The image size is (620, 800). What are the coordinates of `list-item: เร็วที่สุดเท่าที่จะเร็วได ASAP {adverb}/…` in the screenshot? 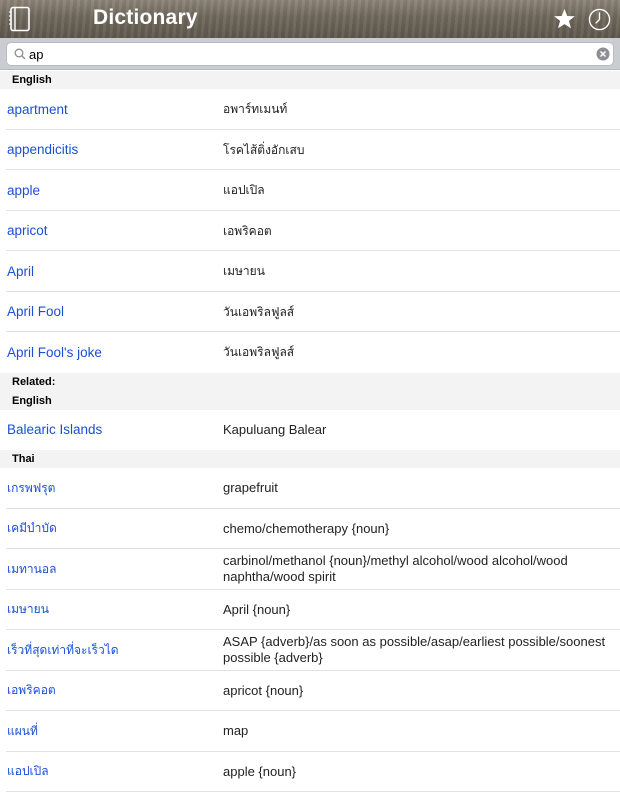 It's located at (310, 650).